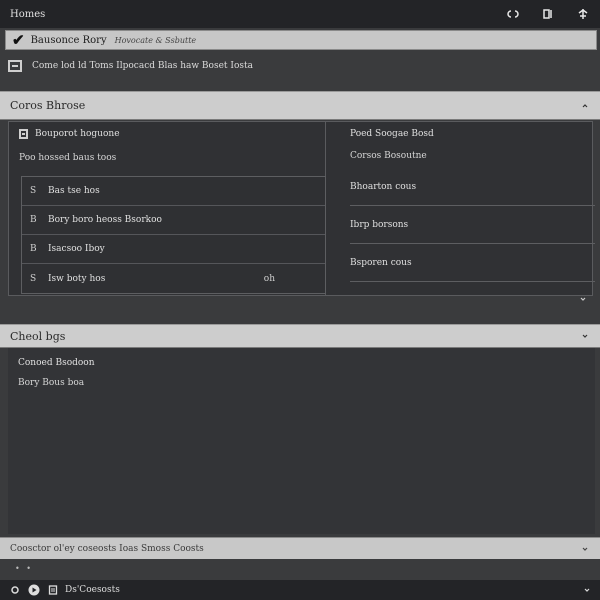 The width and height of the screenshot is (600, 600). I want to click on notice-title: Bausonce Rory, so click(68, 40).